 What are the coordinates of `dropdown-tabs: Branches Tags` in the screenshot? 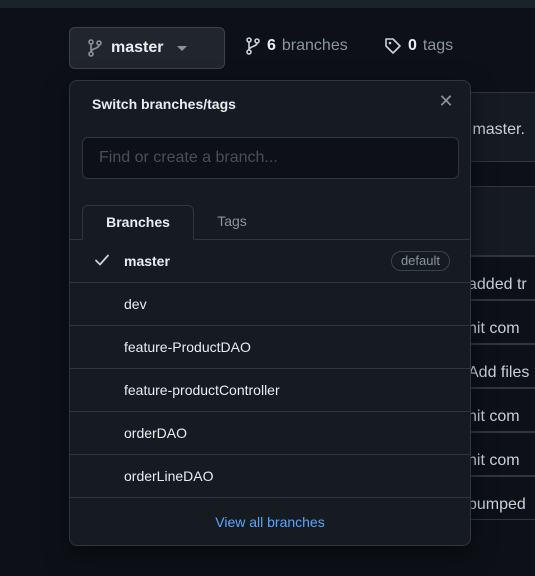 It's located at (270, 222).